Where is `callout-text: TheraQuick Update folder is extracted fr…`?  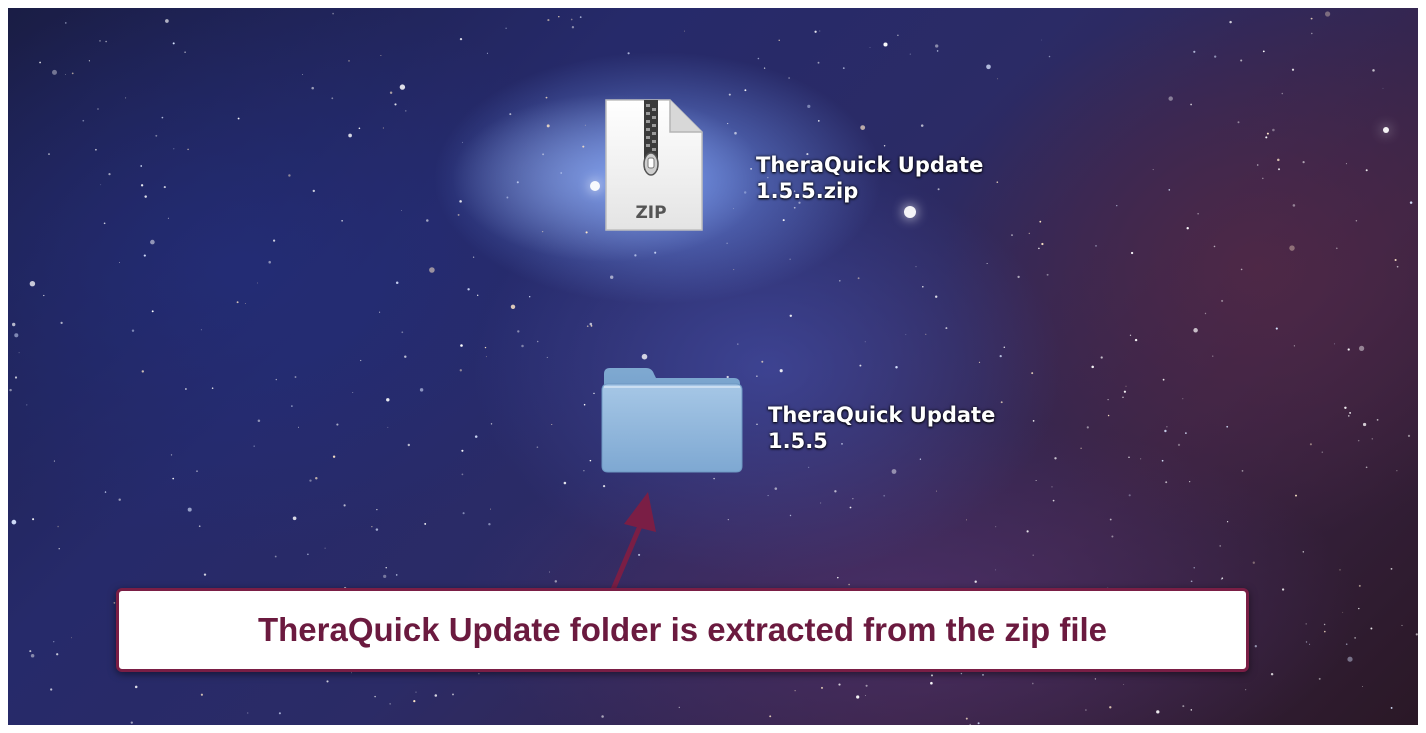 callout-text: TheraQuick Update folder is extracted fr… is located at coordinates (682, 629).